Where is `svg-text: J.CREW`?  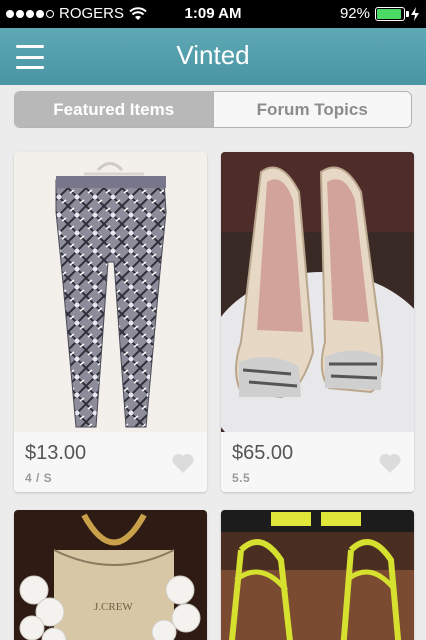 svg-text: J.CREW is located at coordinates (113, 607).